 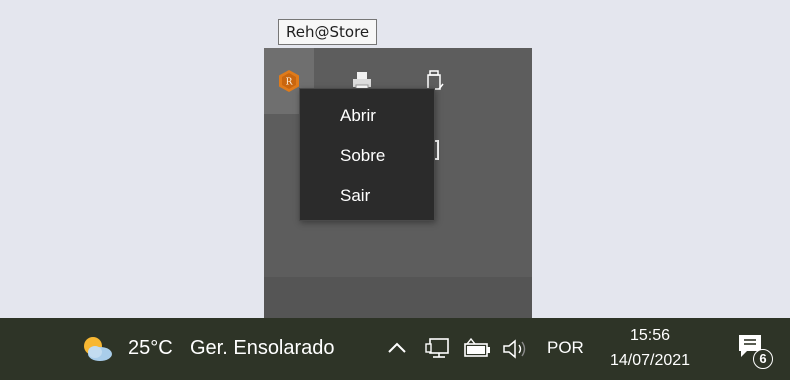 I want to click on notification-center-button: 6, so click(x=754, y=350).